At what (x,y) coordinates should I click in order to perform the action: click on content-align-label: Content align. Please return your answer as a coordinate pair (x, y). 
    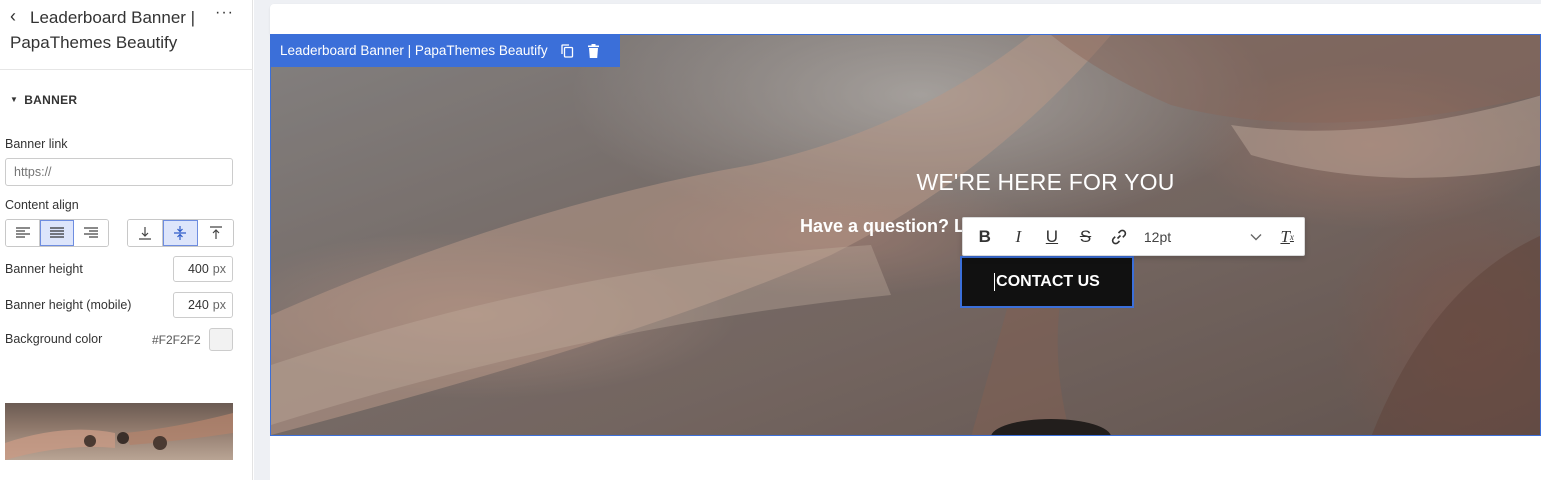
    Looking at the image, I should click on (42, 205).